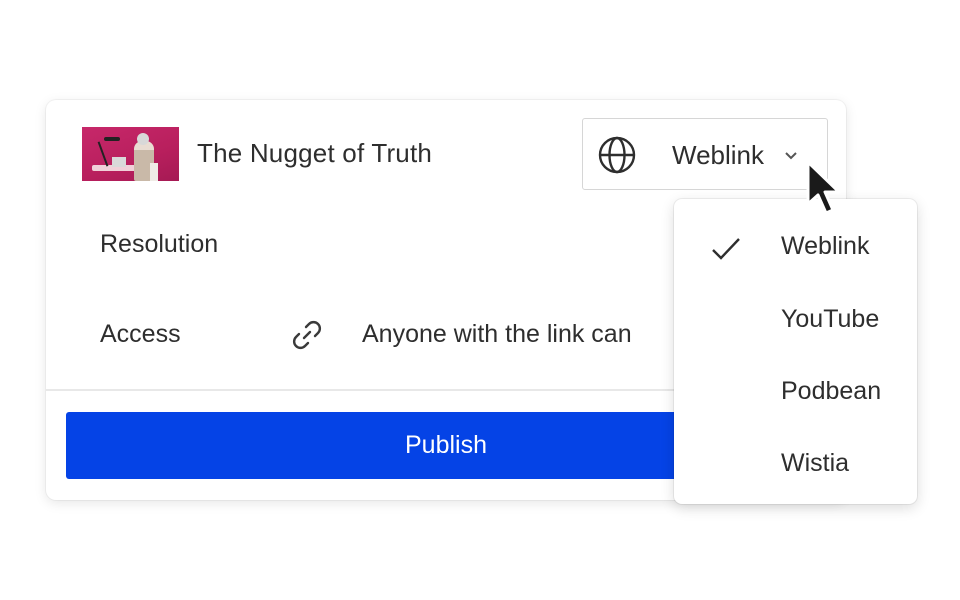 The image size is (960, 600). Describe the element at coordinates (315, 153) in the screenshot. I see `media-title: The Nugget of Truth` at that location.